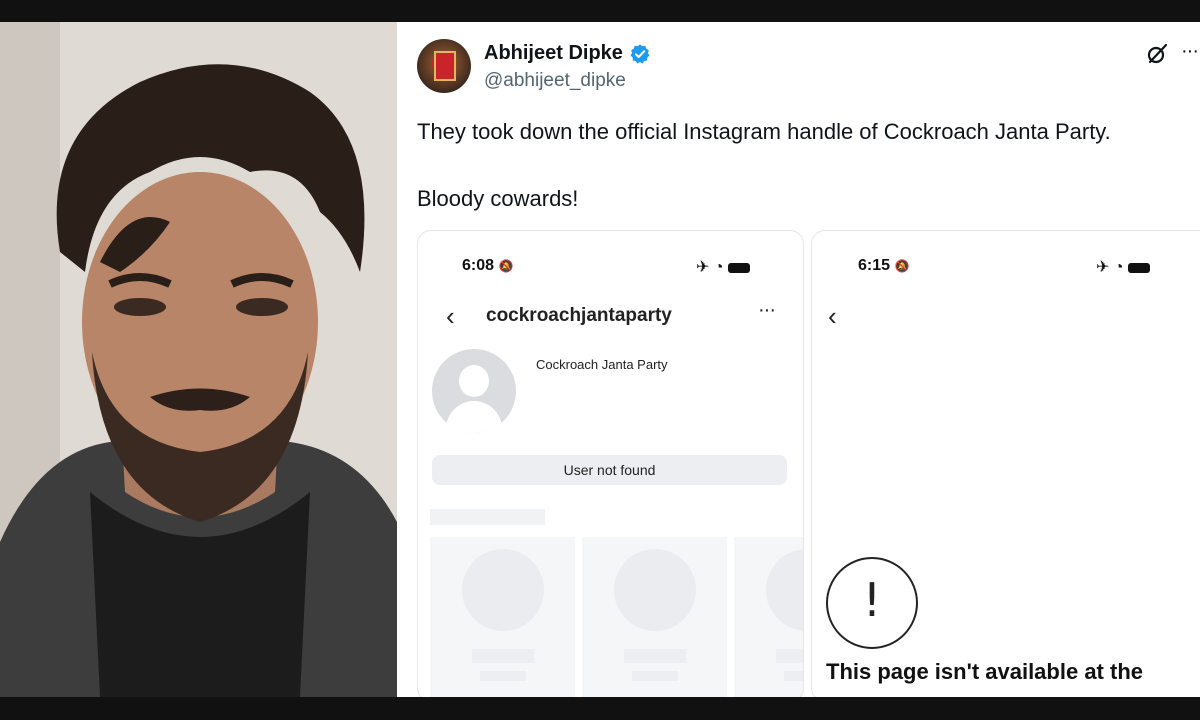  I want to click on status-time: 6:08 🔕, so click(488, 265).